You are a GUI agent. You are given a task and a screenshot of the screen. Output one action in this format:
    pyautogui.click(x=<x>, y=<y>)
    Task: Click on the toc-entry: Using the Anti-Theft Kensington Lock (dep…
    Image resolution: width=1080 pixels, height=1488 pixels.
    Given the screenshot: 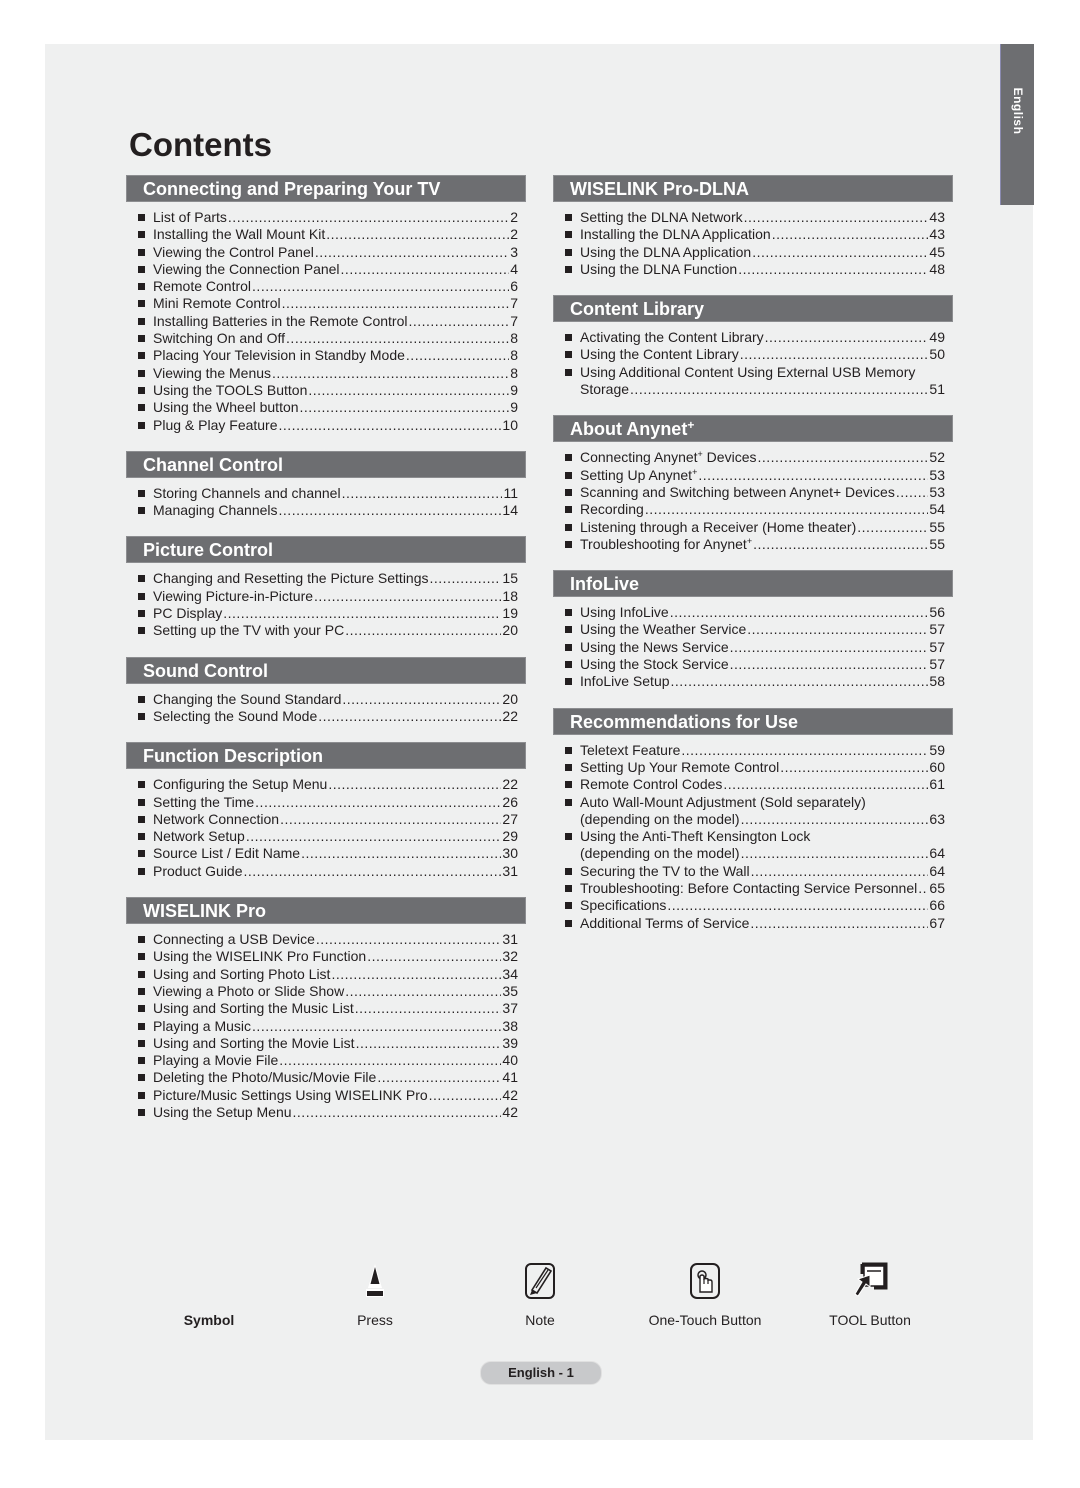 What is the action you would take?
    pyautogui.click(x=755, y=845)
    